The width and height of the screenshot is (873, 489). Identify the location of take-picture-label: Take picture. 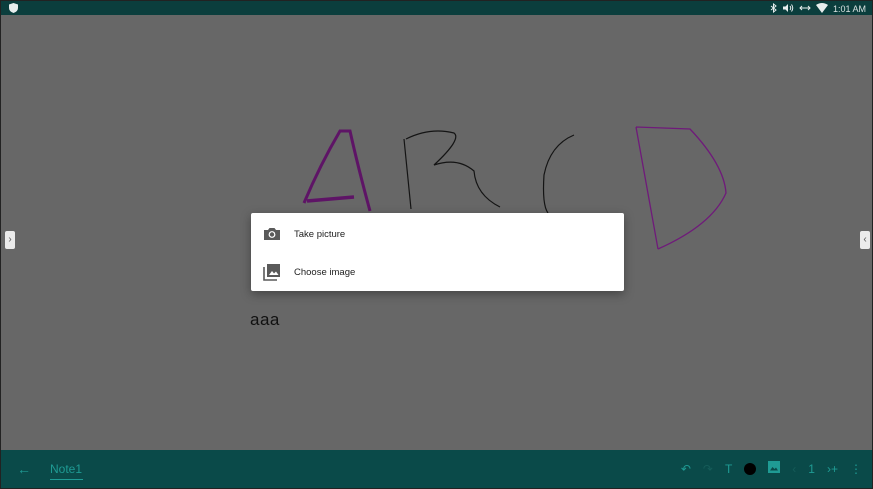
(320, 234).